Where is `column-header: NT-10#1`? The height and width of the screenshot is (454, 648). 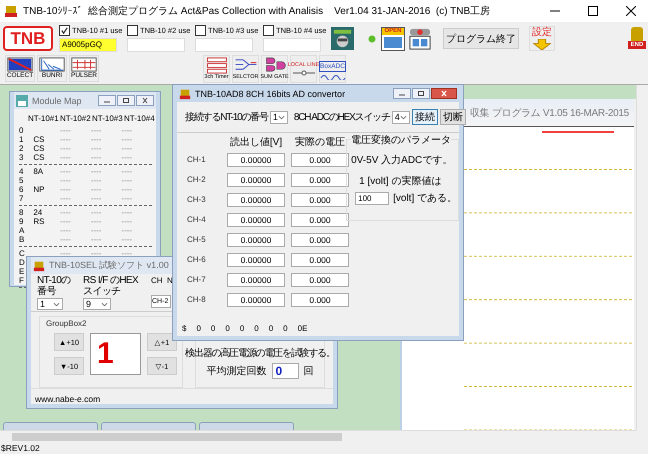
column-header: NT-10#1 is located at coordinates (44, 118).